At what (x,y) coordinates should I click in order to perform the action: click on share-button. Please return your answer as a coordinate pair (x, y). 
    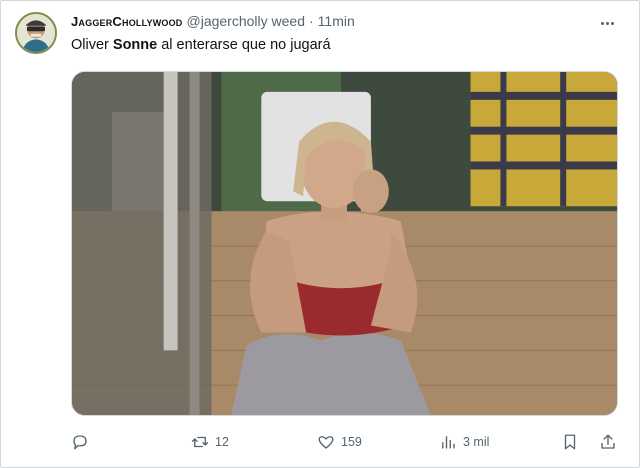
    Looking at the image, I should click on (608, 442).